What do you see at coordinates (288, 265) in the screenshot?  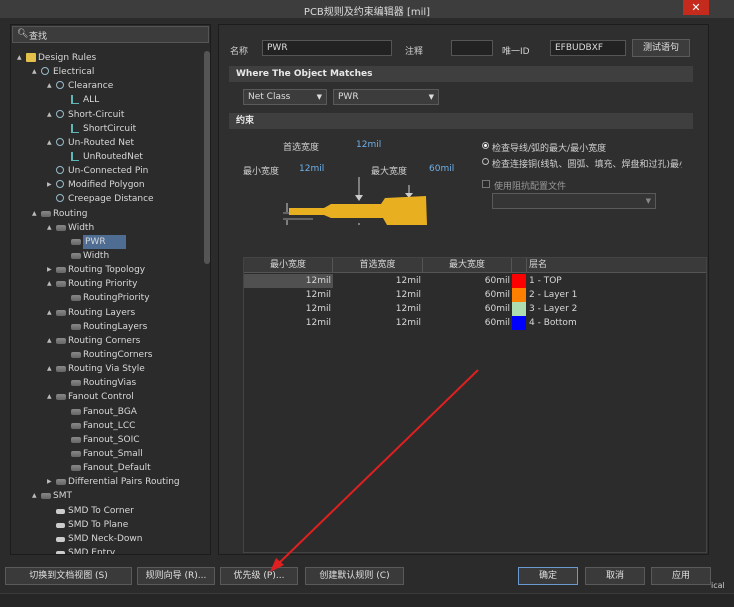 I see `header-min-width: 最小宽度` at bounding box center [288, 265].